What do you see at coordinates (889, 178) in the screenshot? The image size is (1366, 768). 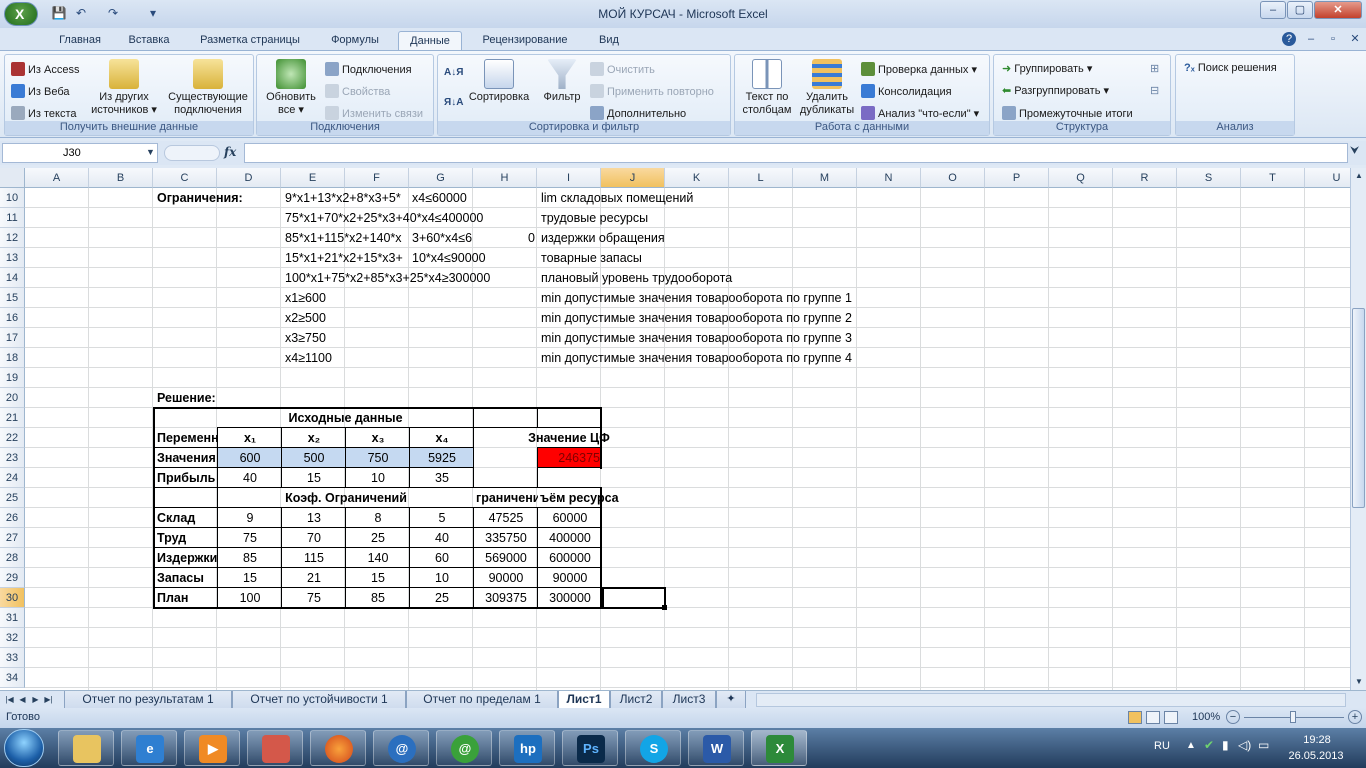 I see `column-header-n: N` at bounding box center [889, 178].